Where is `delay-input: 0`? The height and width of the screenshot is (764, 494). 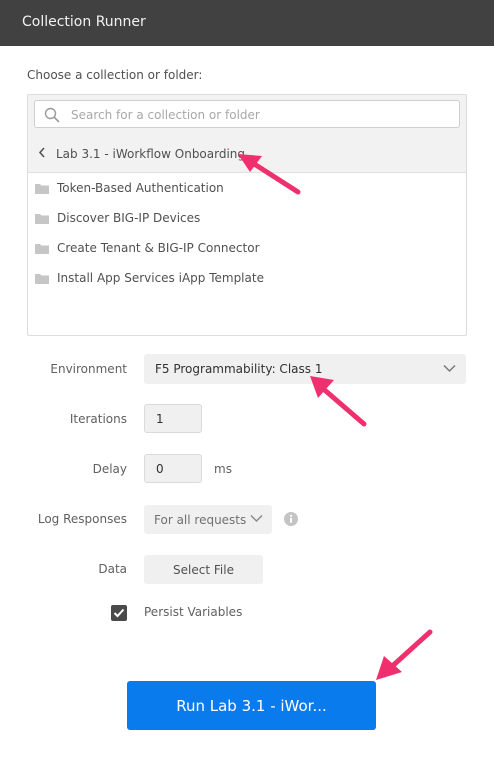 delay-input: 0 is located at coordinates (173, 468).